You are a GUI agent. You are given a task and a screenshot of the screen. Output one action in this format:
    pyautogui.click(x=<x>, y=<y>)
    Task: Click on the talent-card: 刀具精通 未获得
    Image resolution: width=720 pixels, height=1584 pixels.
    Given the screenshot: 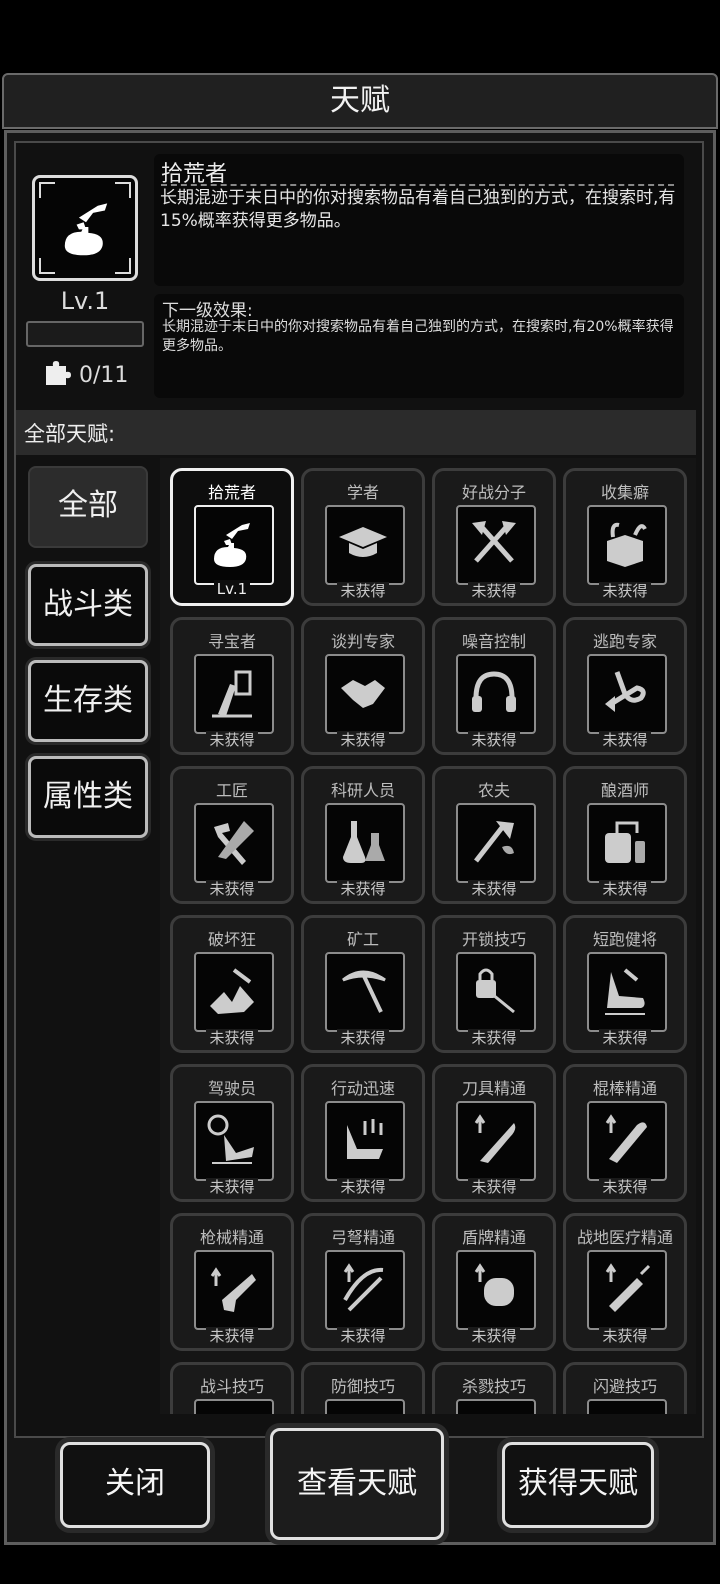 What is the action you would take?
    pyautogui.click(x=494, y=1133)
    